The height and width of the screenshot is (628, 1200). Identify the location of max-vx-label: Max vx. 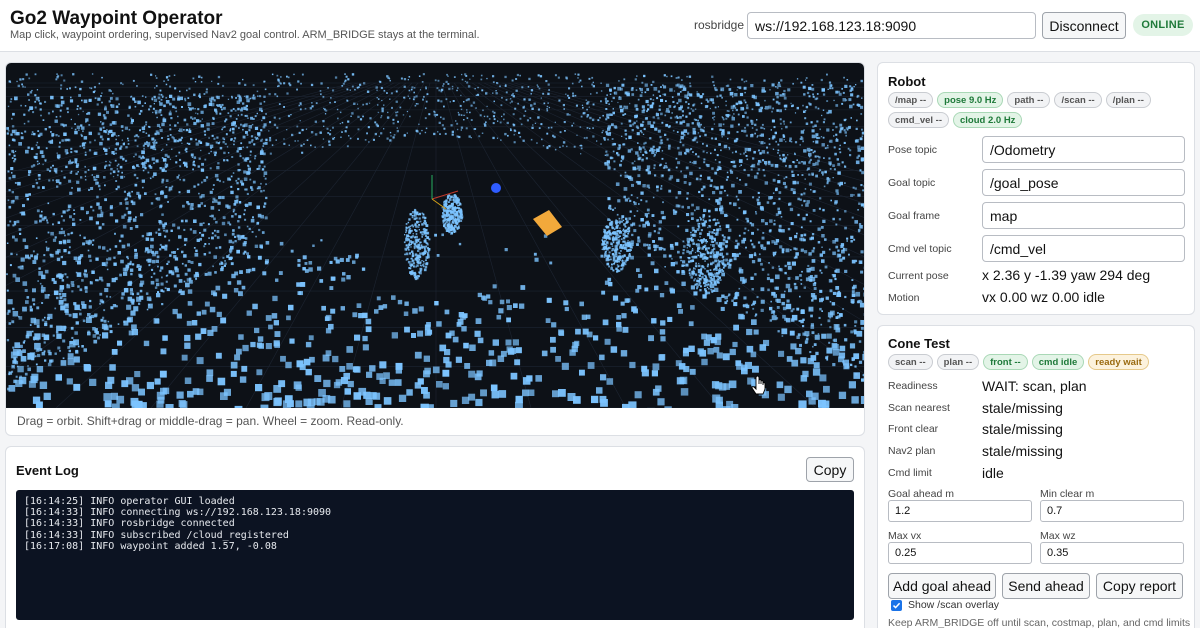
(905, 536).